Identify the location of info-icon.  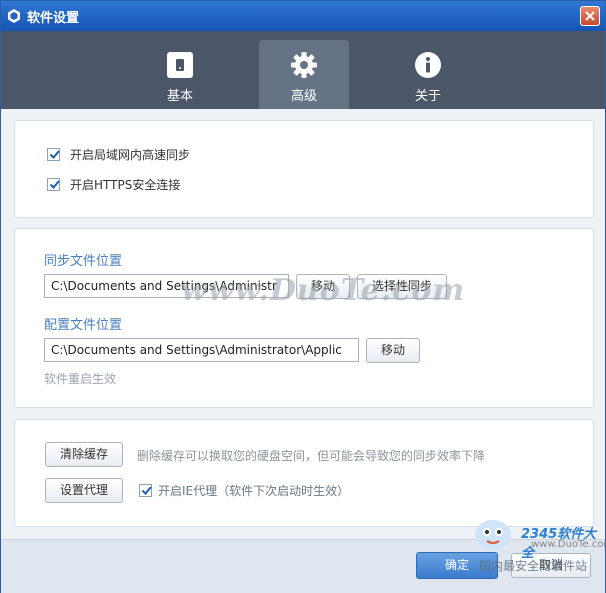
(428, 65).